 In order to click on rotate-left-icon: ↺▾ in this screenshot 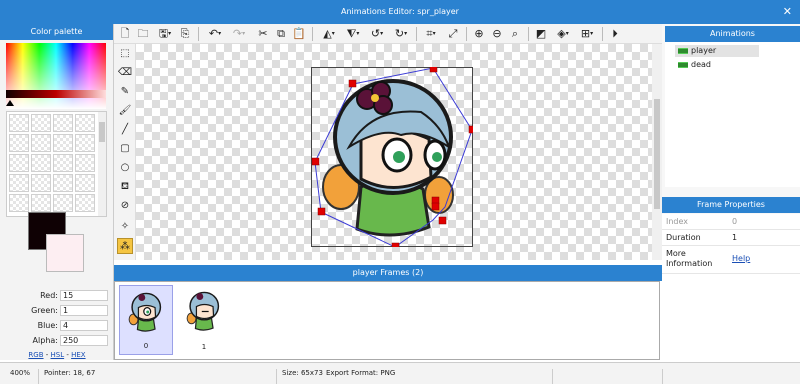, I will do `click(377, 34)`.